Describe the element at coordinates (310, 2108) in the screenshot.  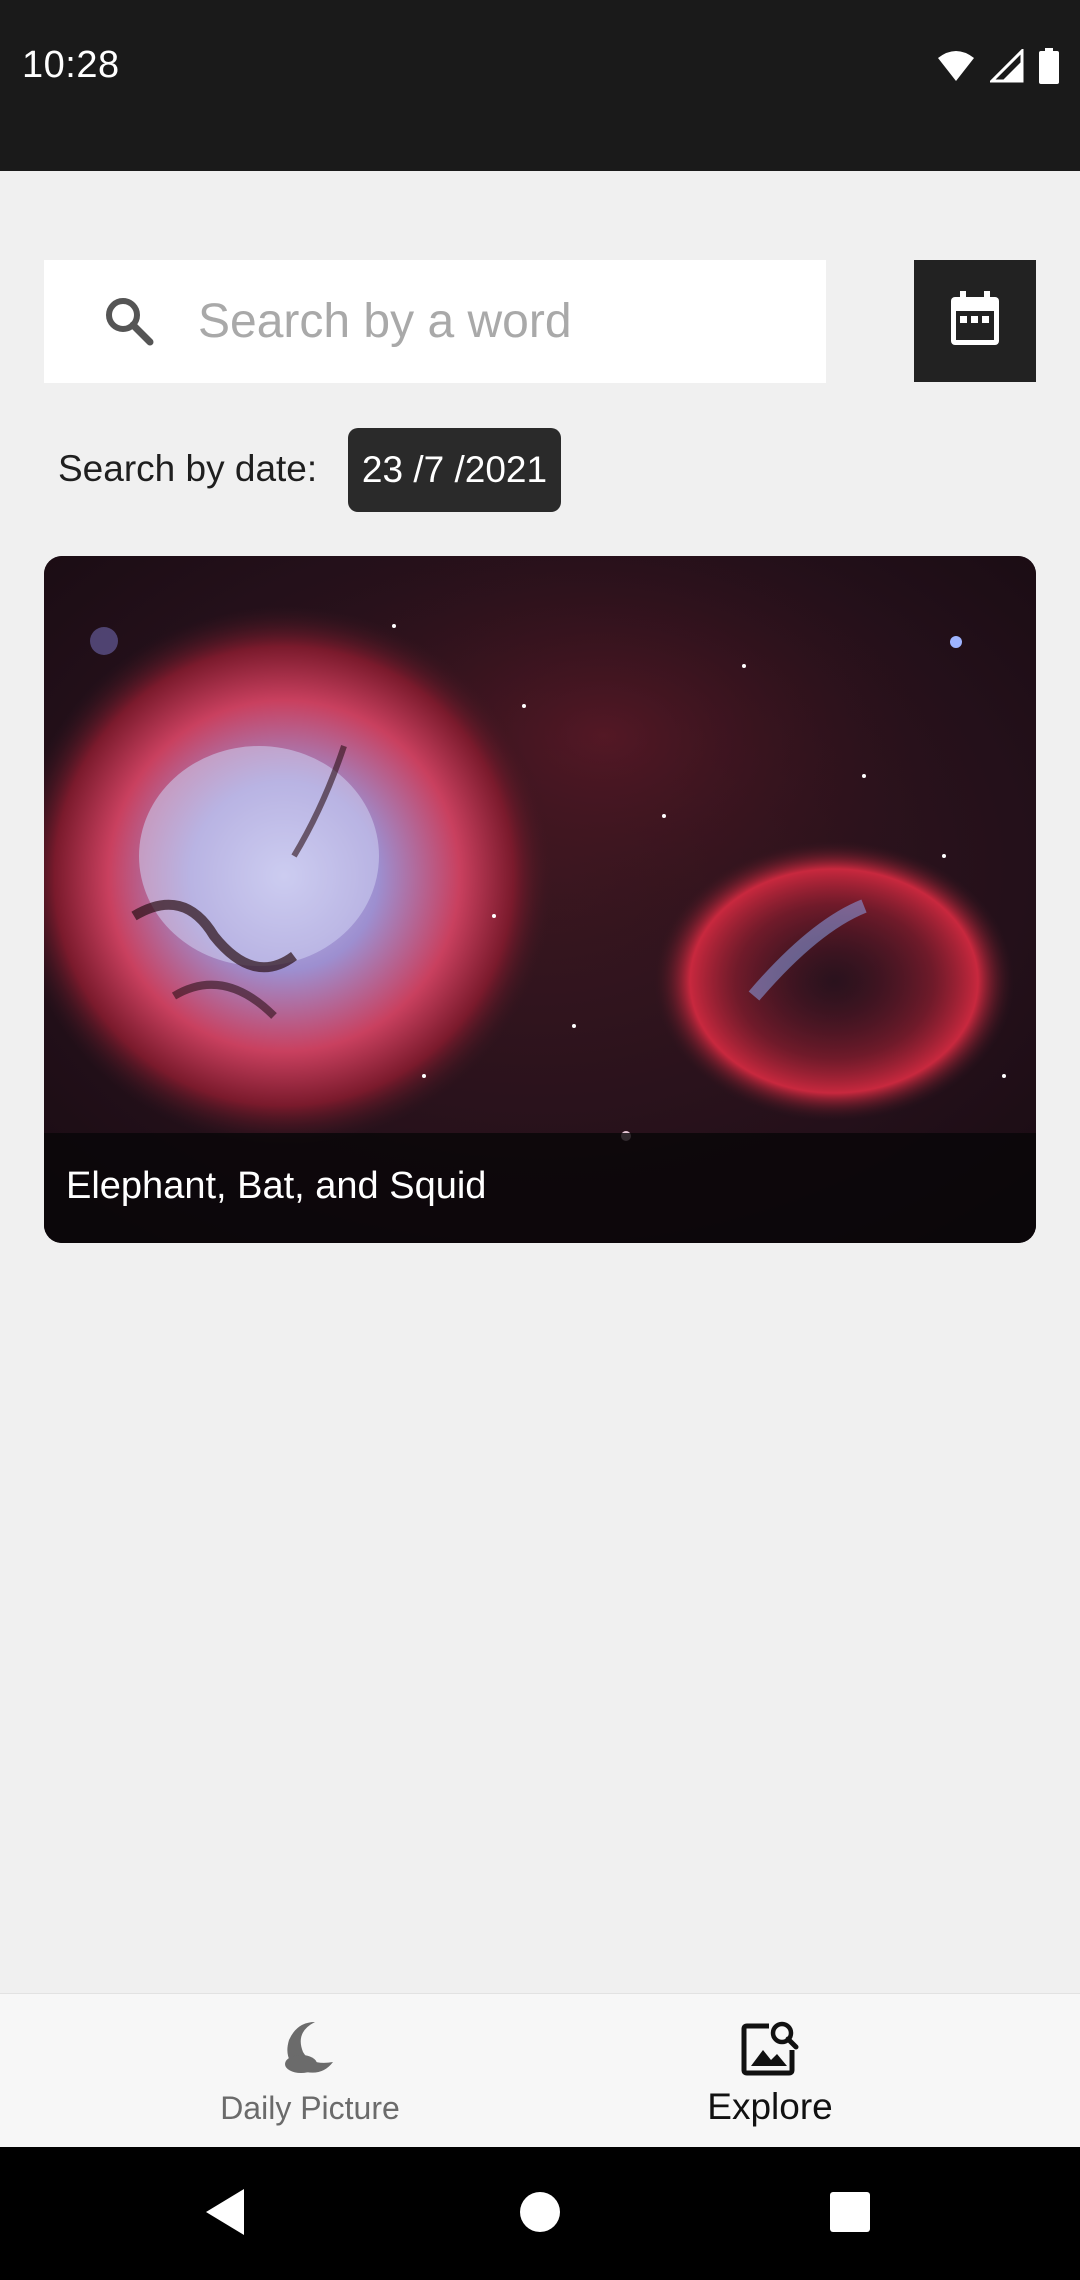
I see `nav-label-daily-picture: Daily Picture` at that location.